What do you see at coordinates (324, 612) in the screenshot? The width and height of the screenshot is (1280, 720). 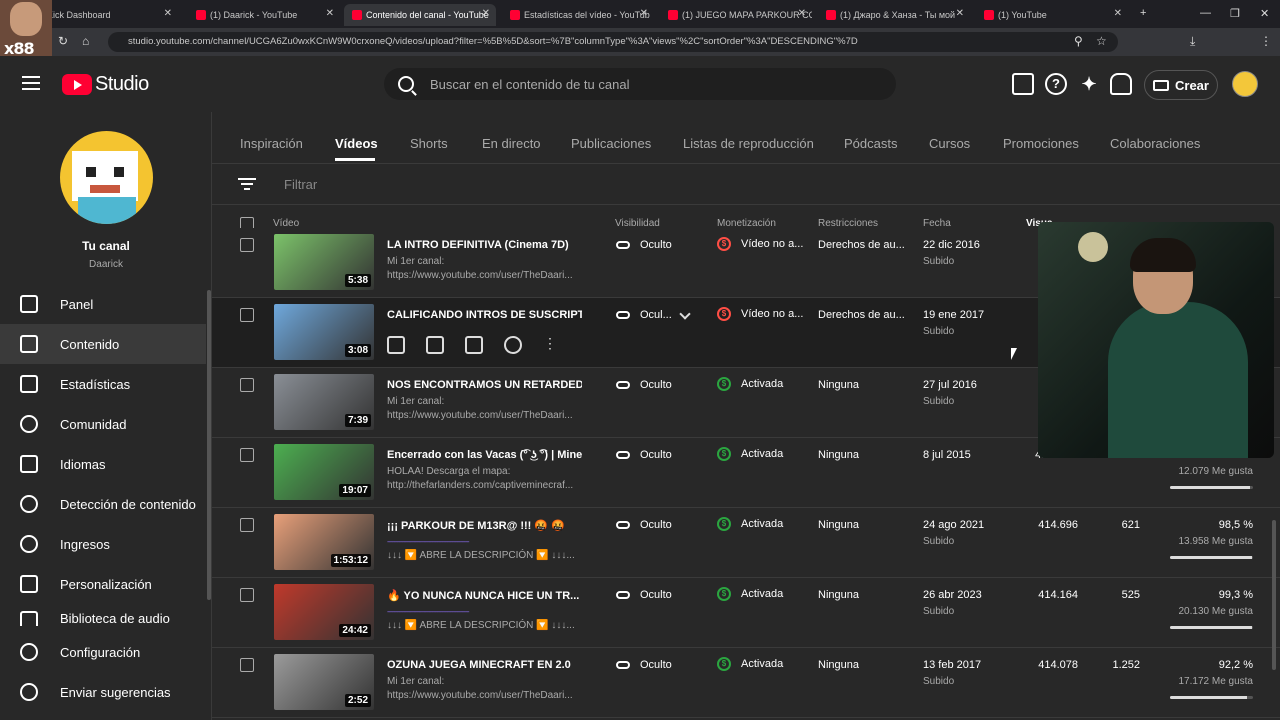 I see `video-thumbnail: 24:42` at bounding box center [324, 612].